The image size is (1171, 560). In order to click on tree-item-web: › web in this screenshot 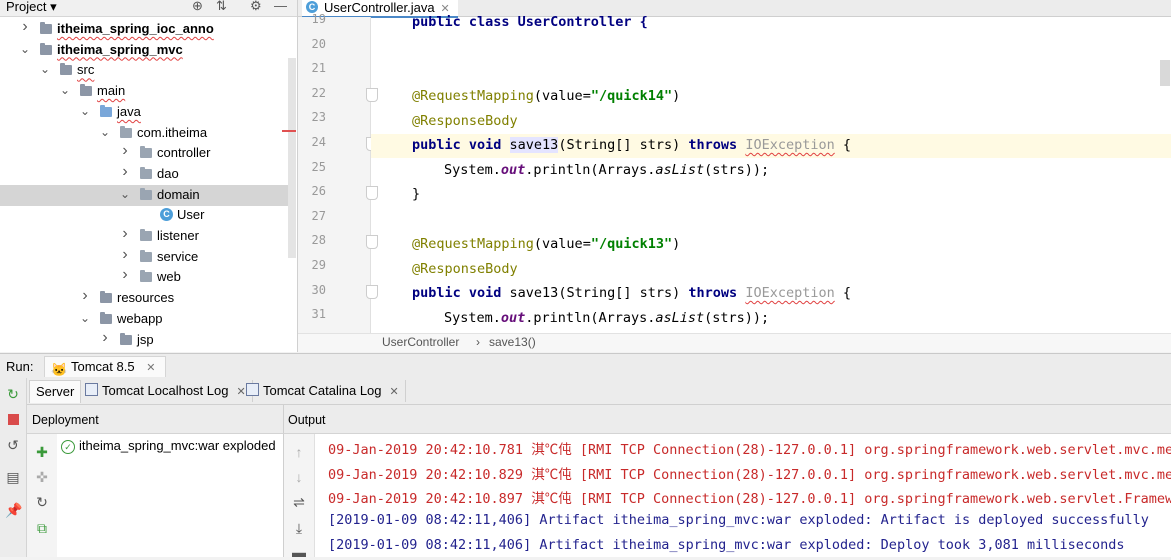, I will do `click(144, 277)`.